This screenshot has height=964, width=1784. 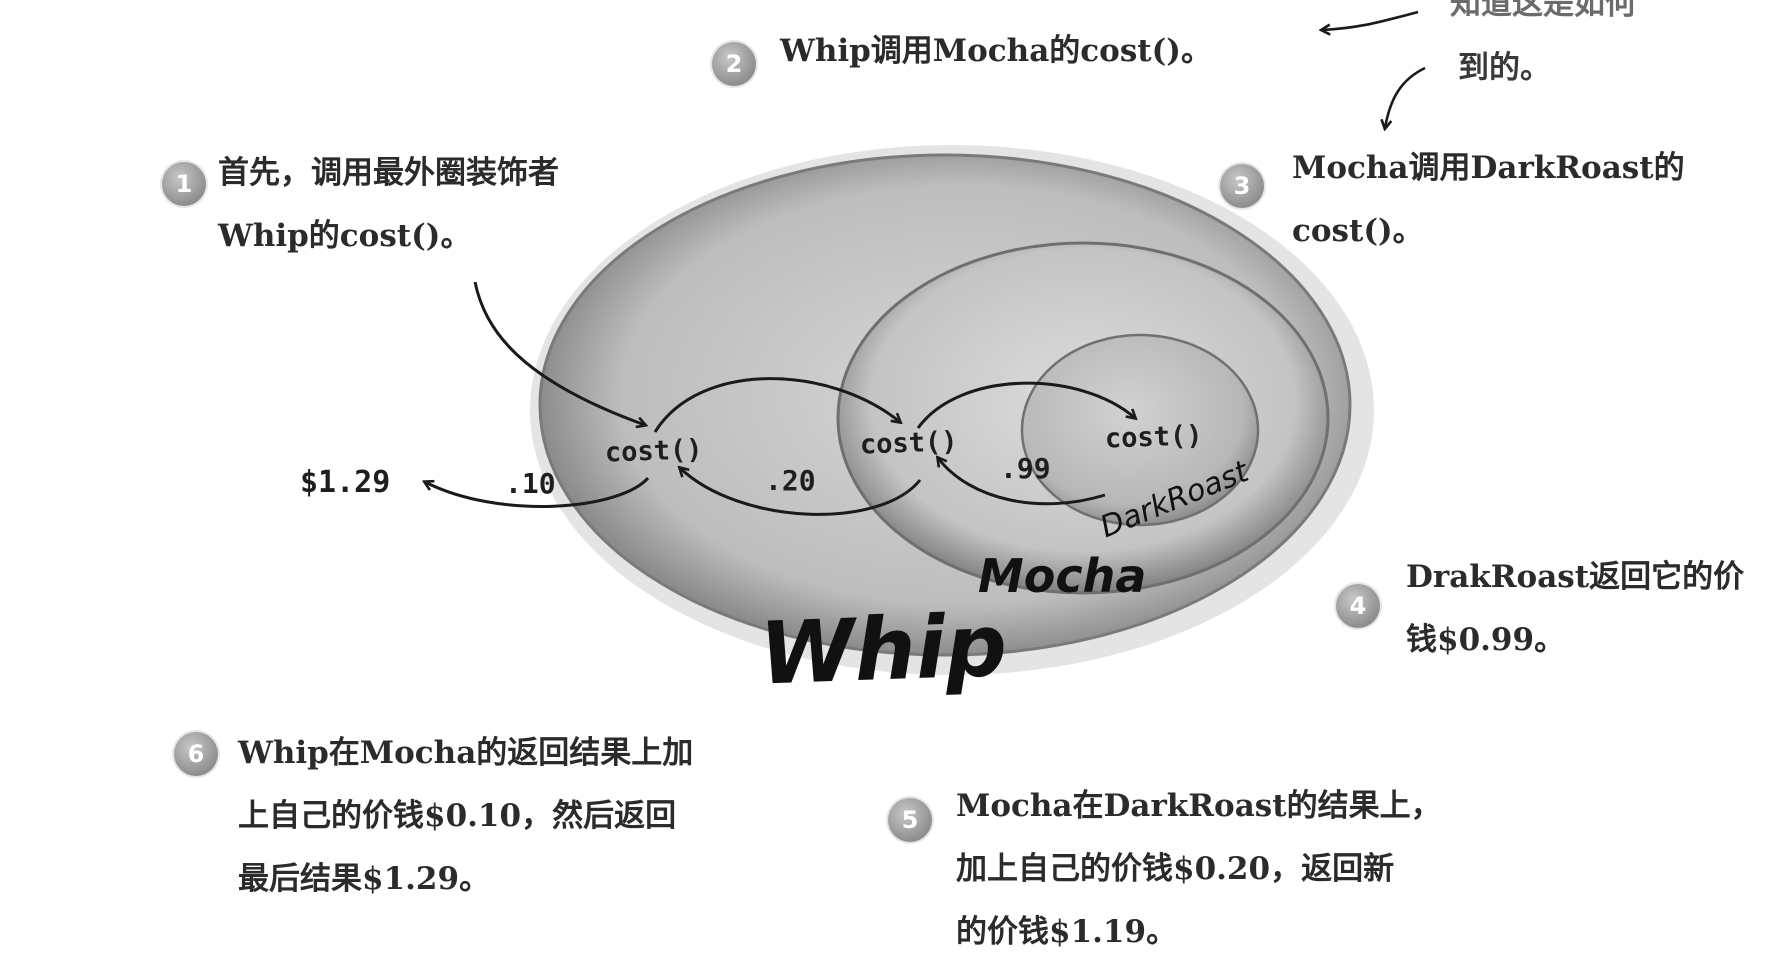 I want to click on mocha-return-value: .20, so click(x=790, y=480).